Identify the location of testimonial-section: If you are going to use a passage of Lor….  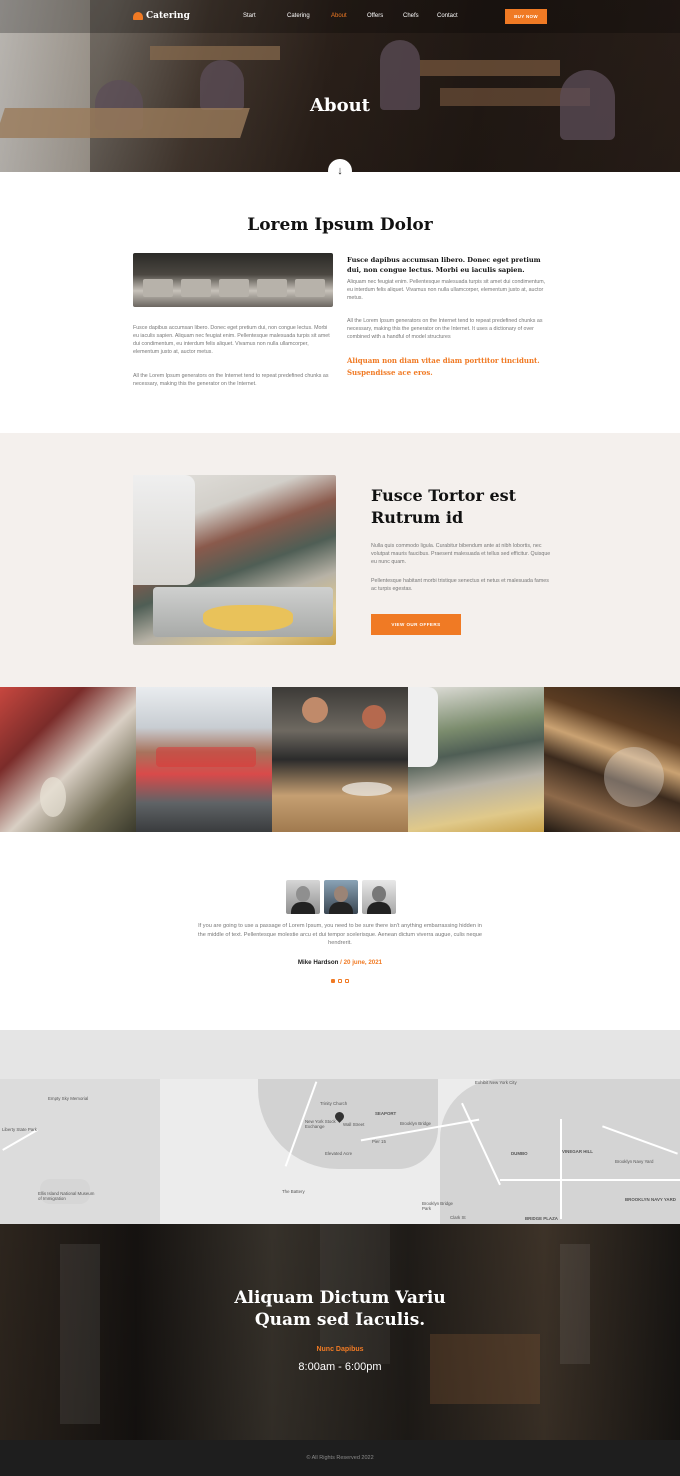
(340, 931).